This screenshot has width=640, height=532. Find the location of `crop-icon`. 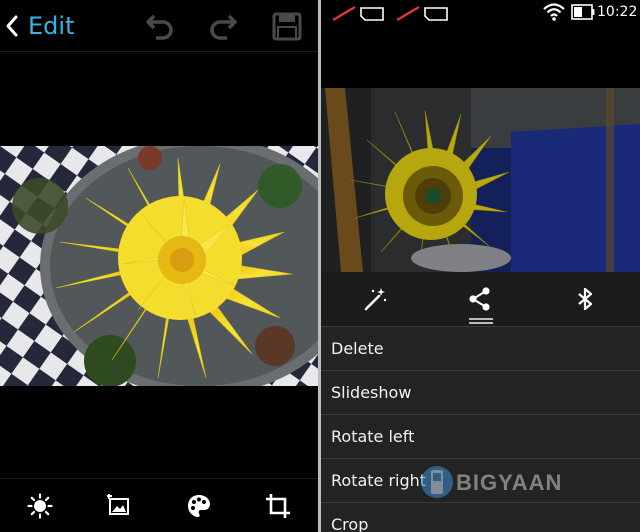

crop-icon is located at coordinates (278, 505).